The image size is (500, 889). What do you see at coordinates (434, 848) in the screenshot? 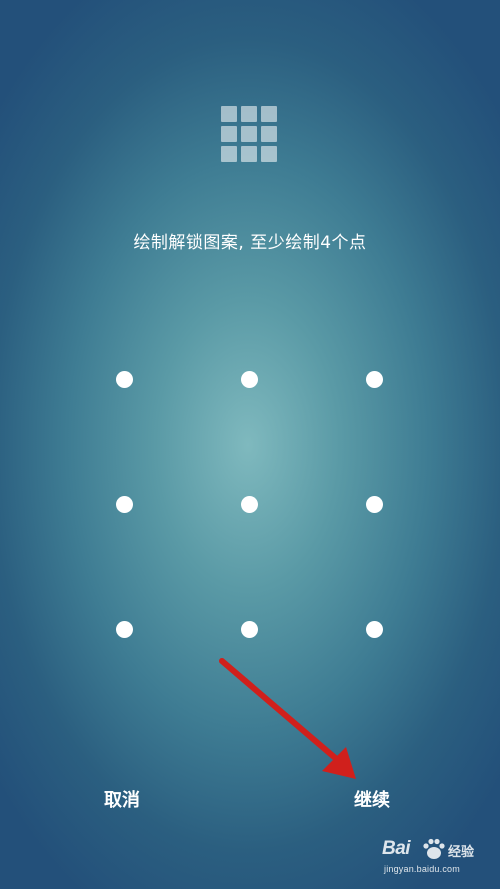
I see `paw-icon` at bounding box center [434, 848].